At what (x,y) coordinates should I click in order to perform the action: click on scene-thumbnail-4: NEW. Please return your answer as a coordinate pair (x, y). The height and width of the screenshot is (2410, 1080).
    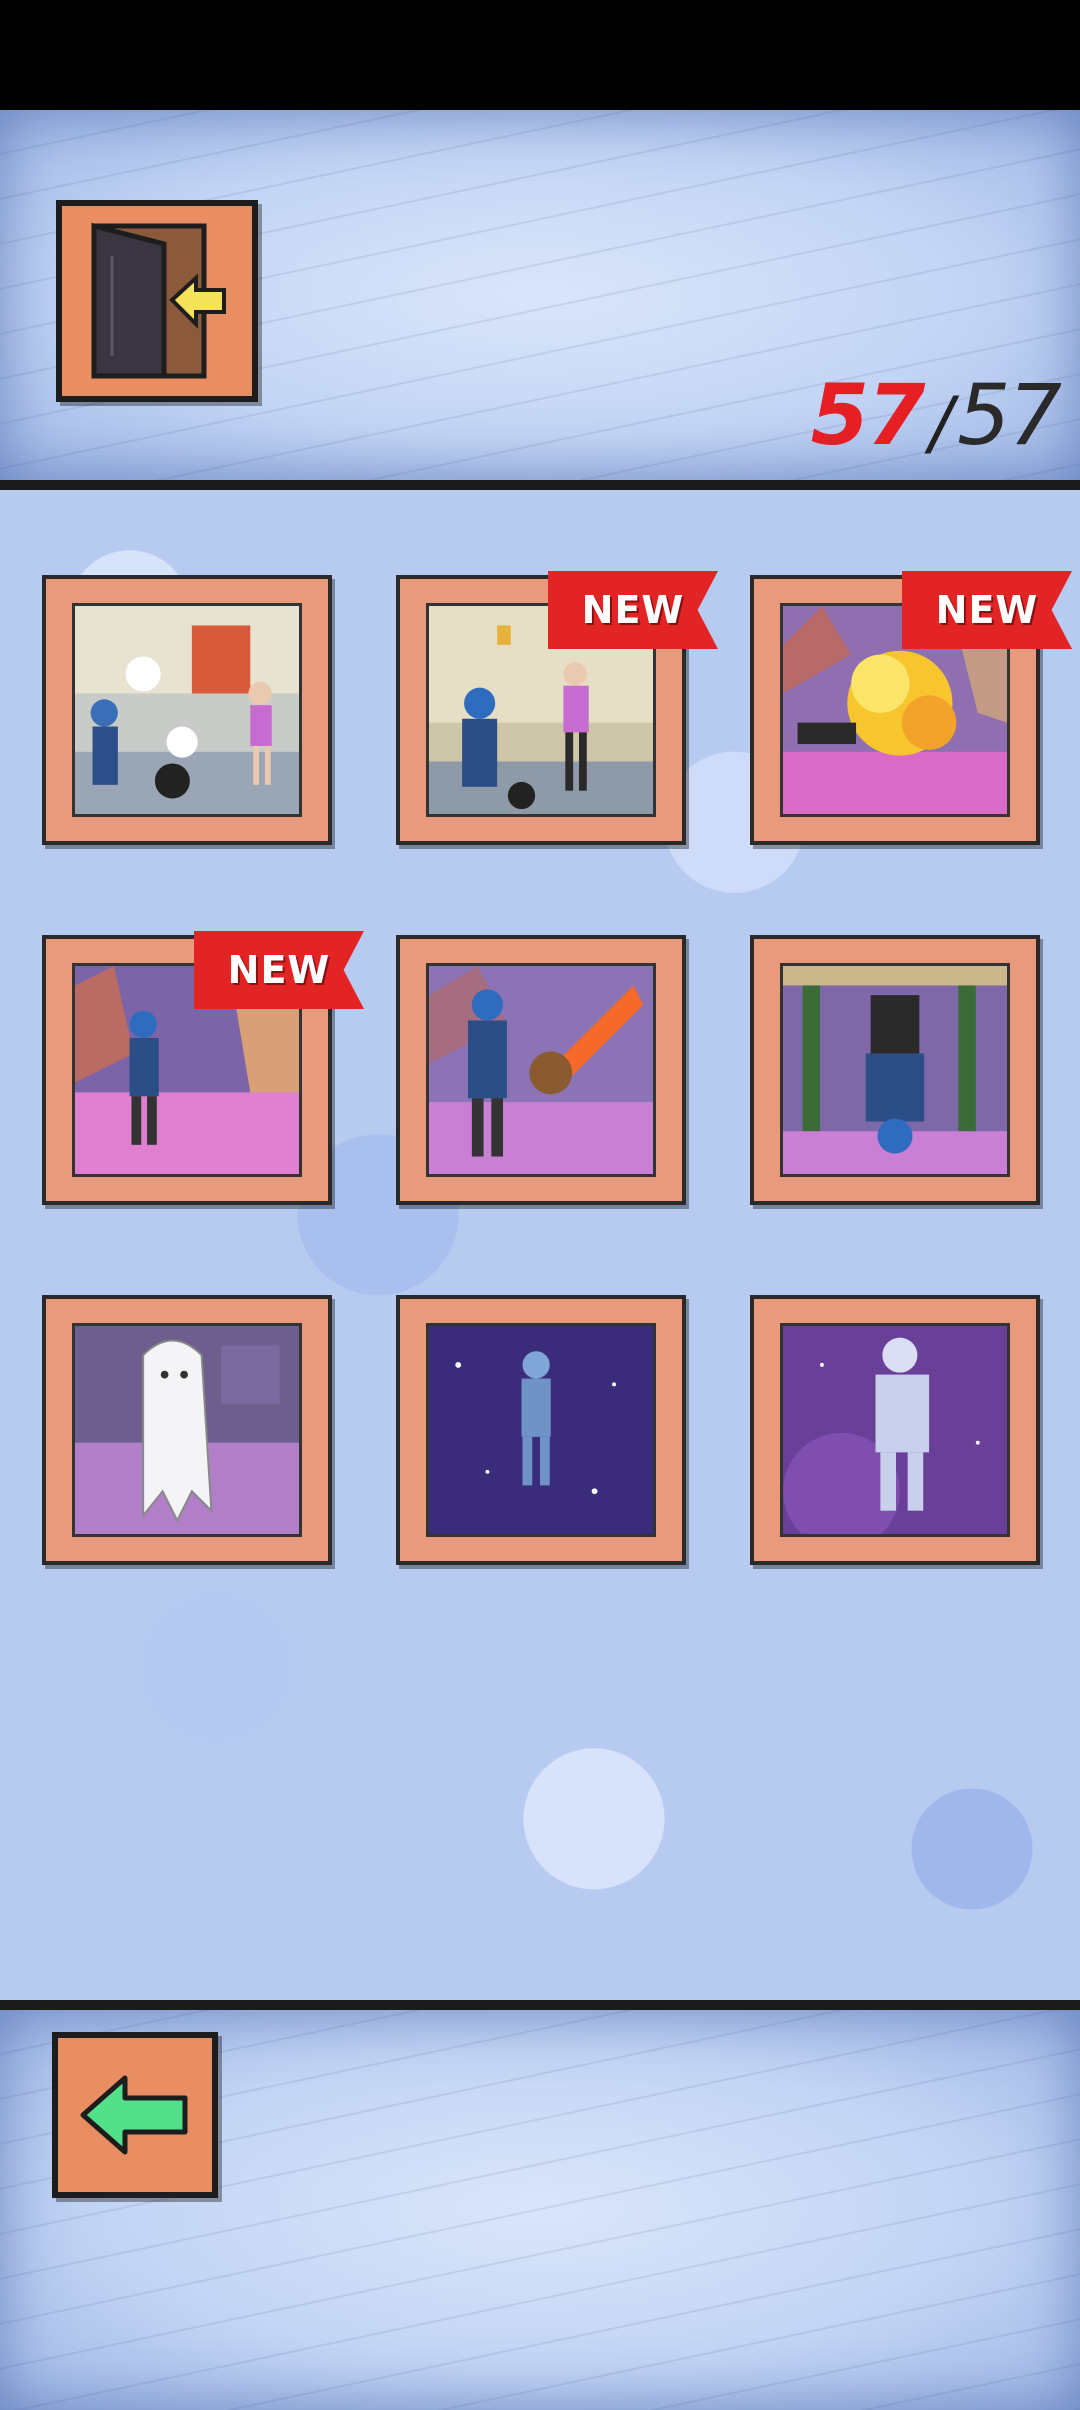
    Looking at the image, I should click on (203, 1068).